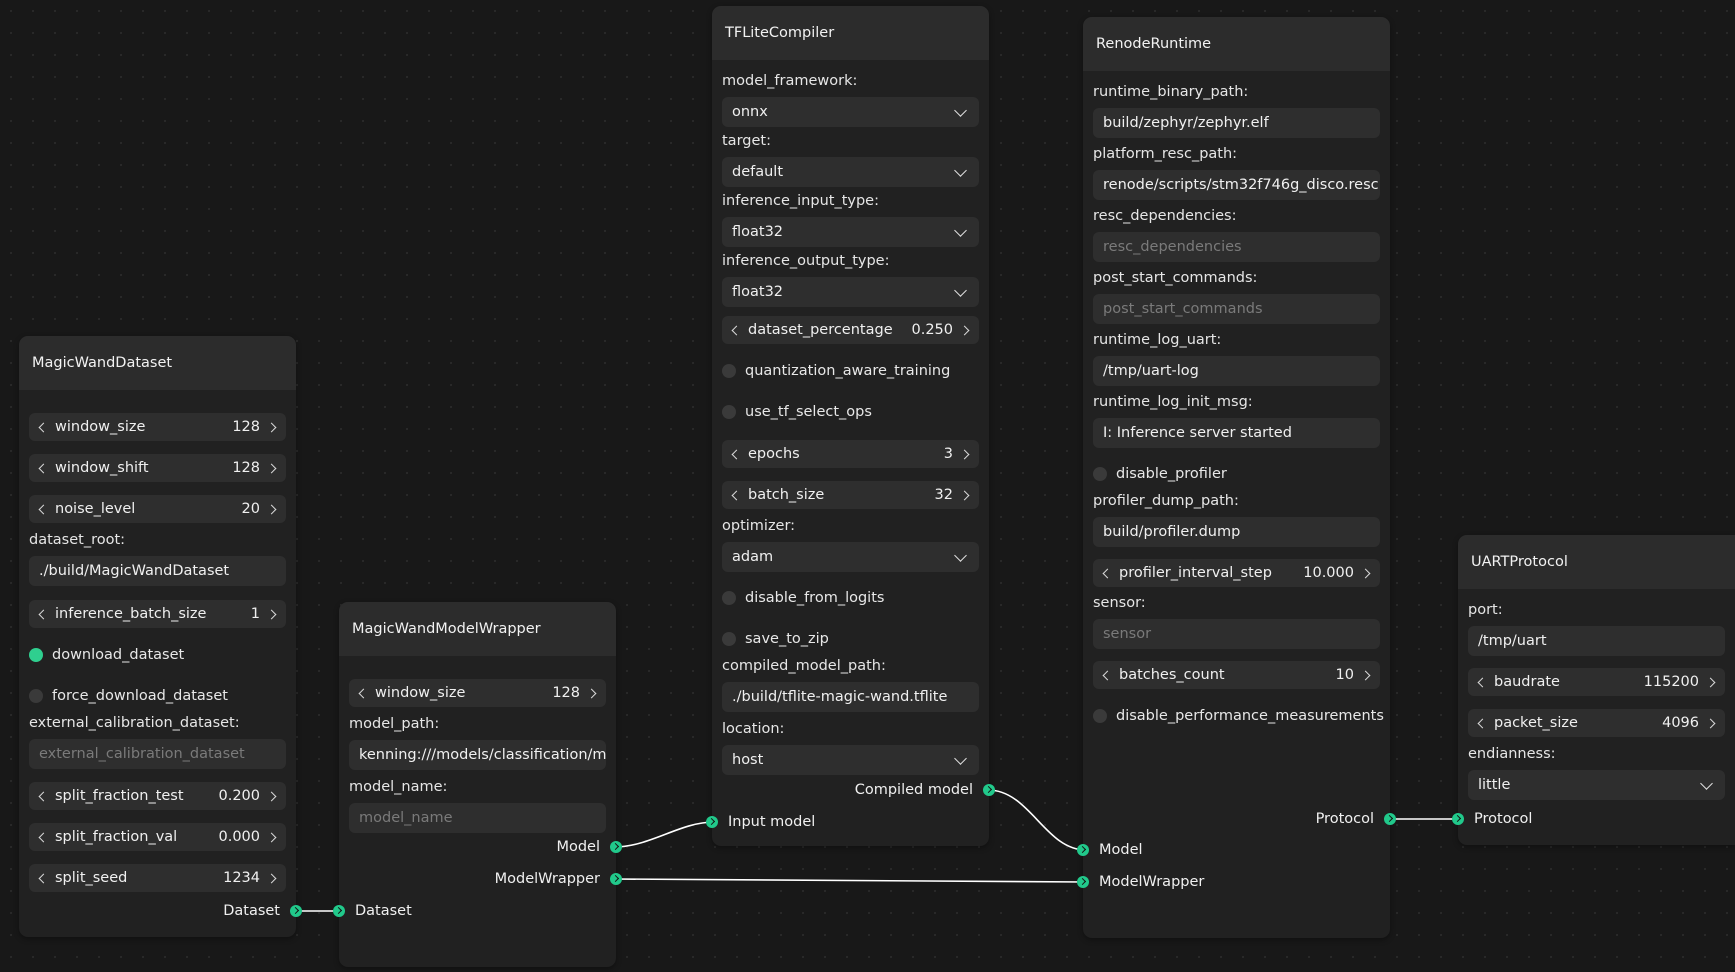 Image resolution: width=1735 pixels, height=972 pixels. I want to click on profiler-dump-path-input: build/profiler.dump, so click(1236, 532).